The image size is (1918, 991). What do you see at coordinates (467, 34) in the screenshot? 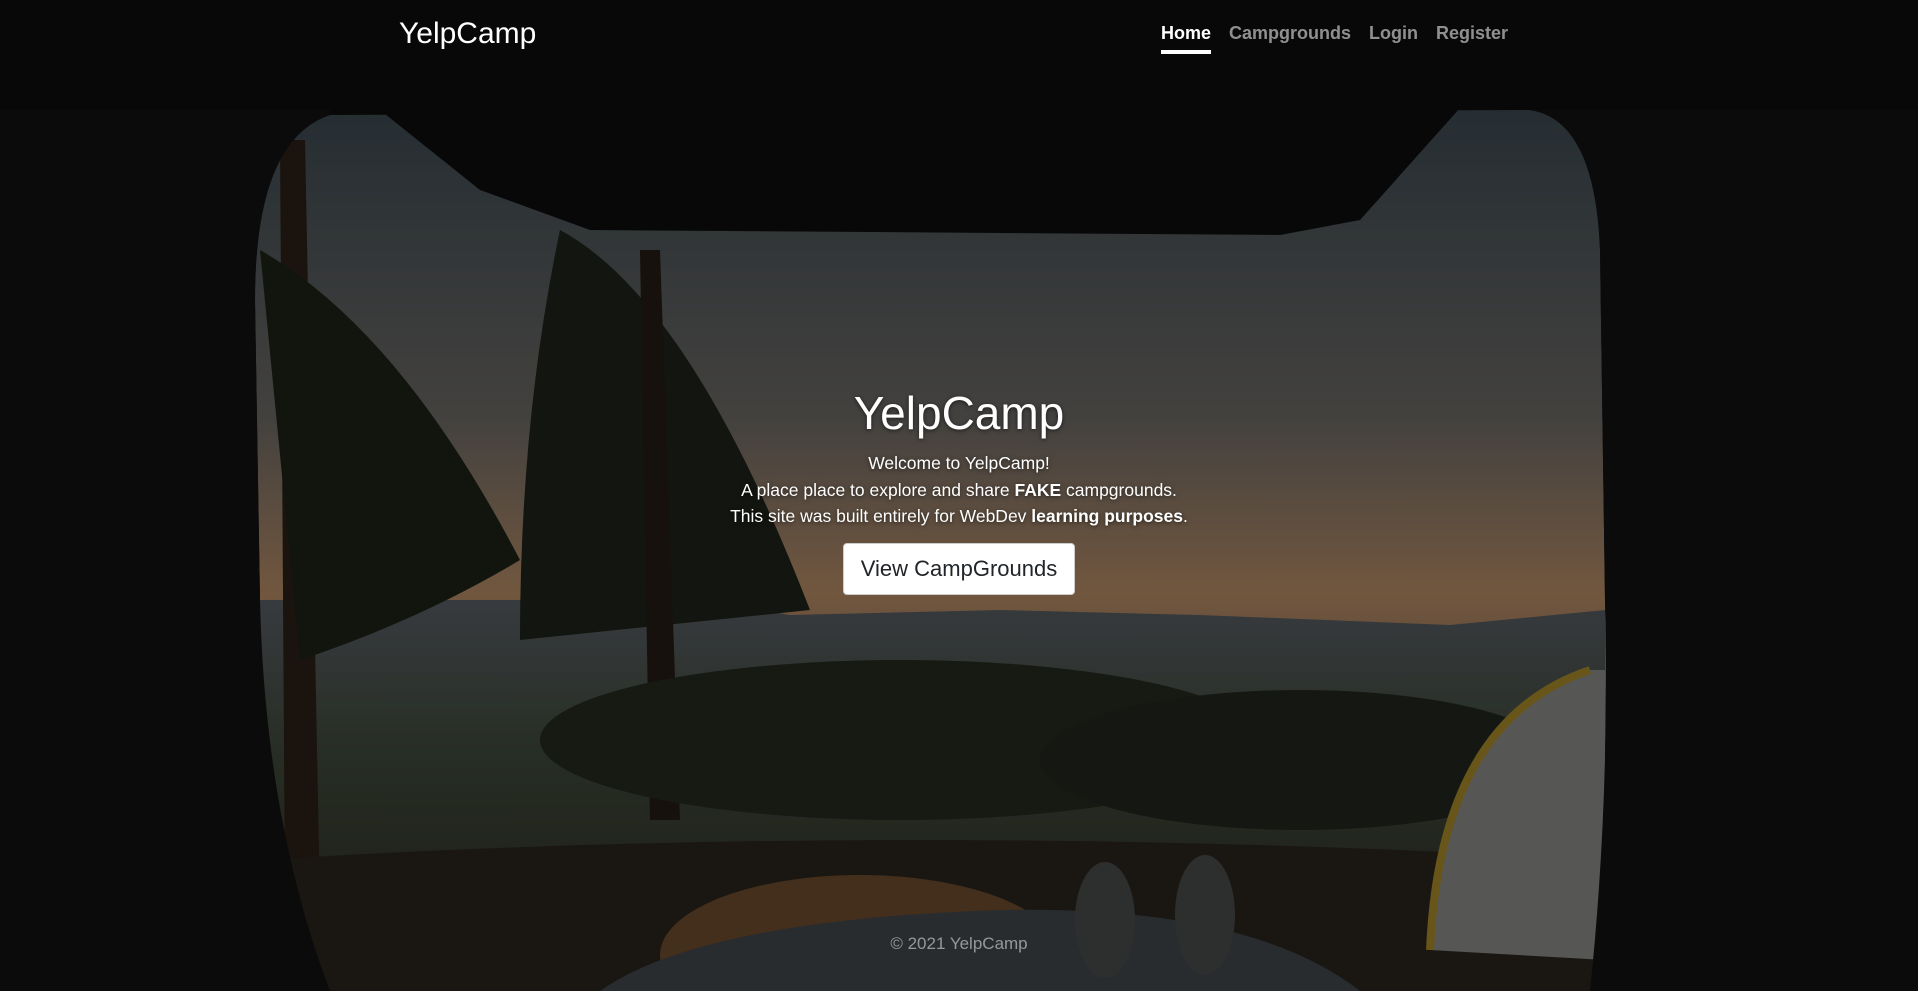
I see `brand-logo: YelpCamp` at bounding box center [467, 34].